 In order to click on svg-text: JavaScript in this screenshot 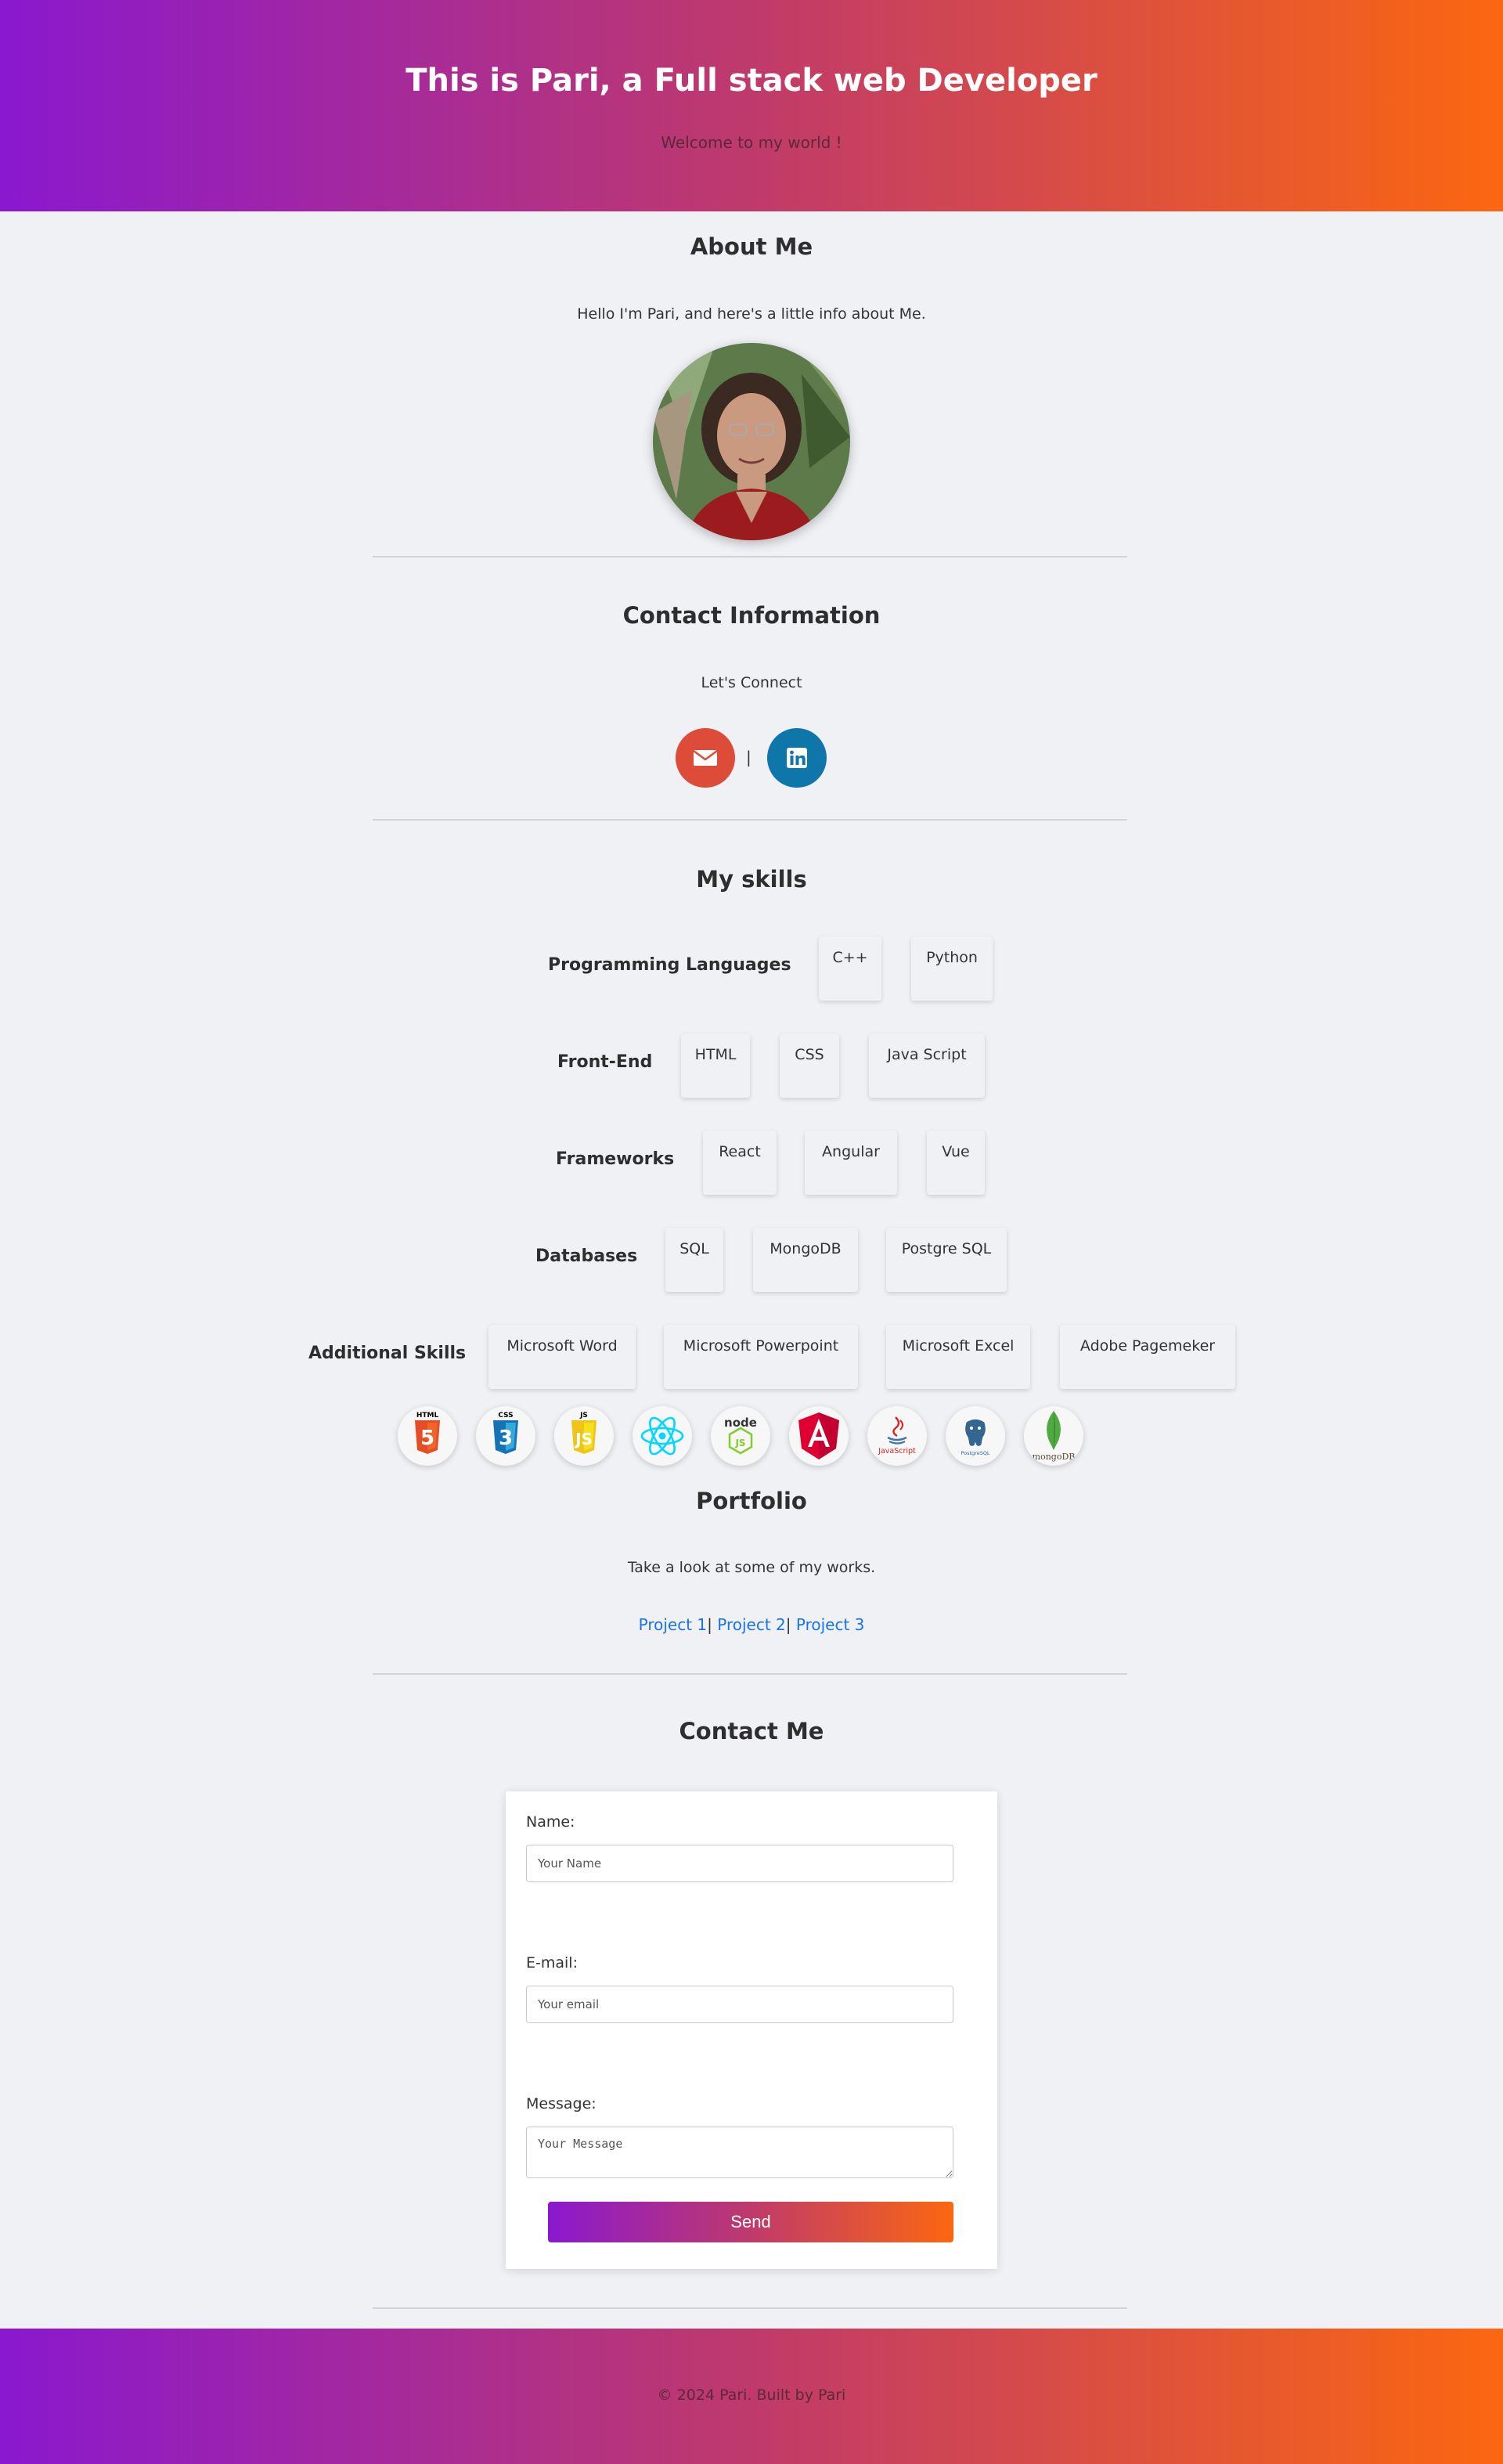, I will do `click(897, 1452)`.